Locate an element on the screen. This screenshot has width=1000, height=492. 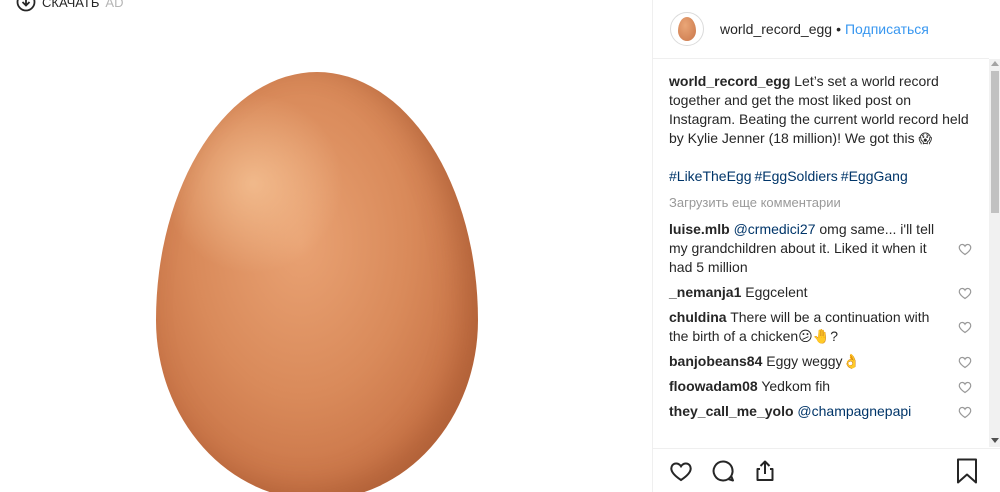
caption-username: world_record_egg is located at coordinates (729, 81).